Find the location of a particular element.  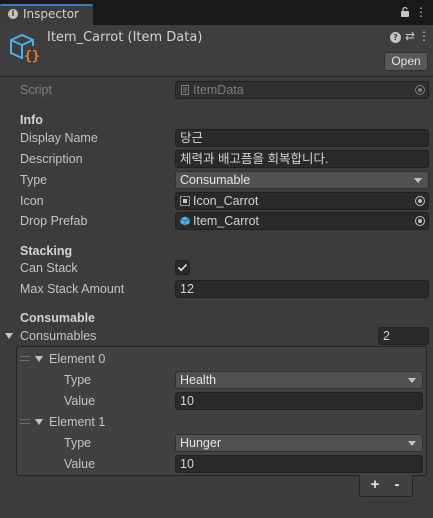

tab-menu-icon: ⋮ is located at coordinates (421, 12).